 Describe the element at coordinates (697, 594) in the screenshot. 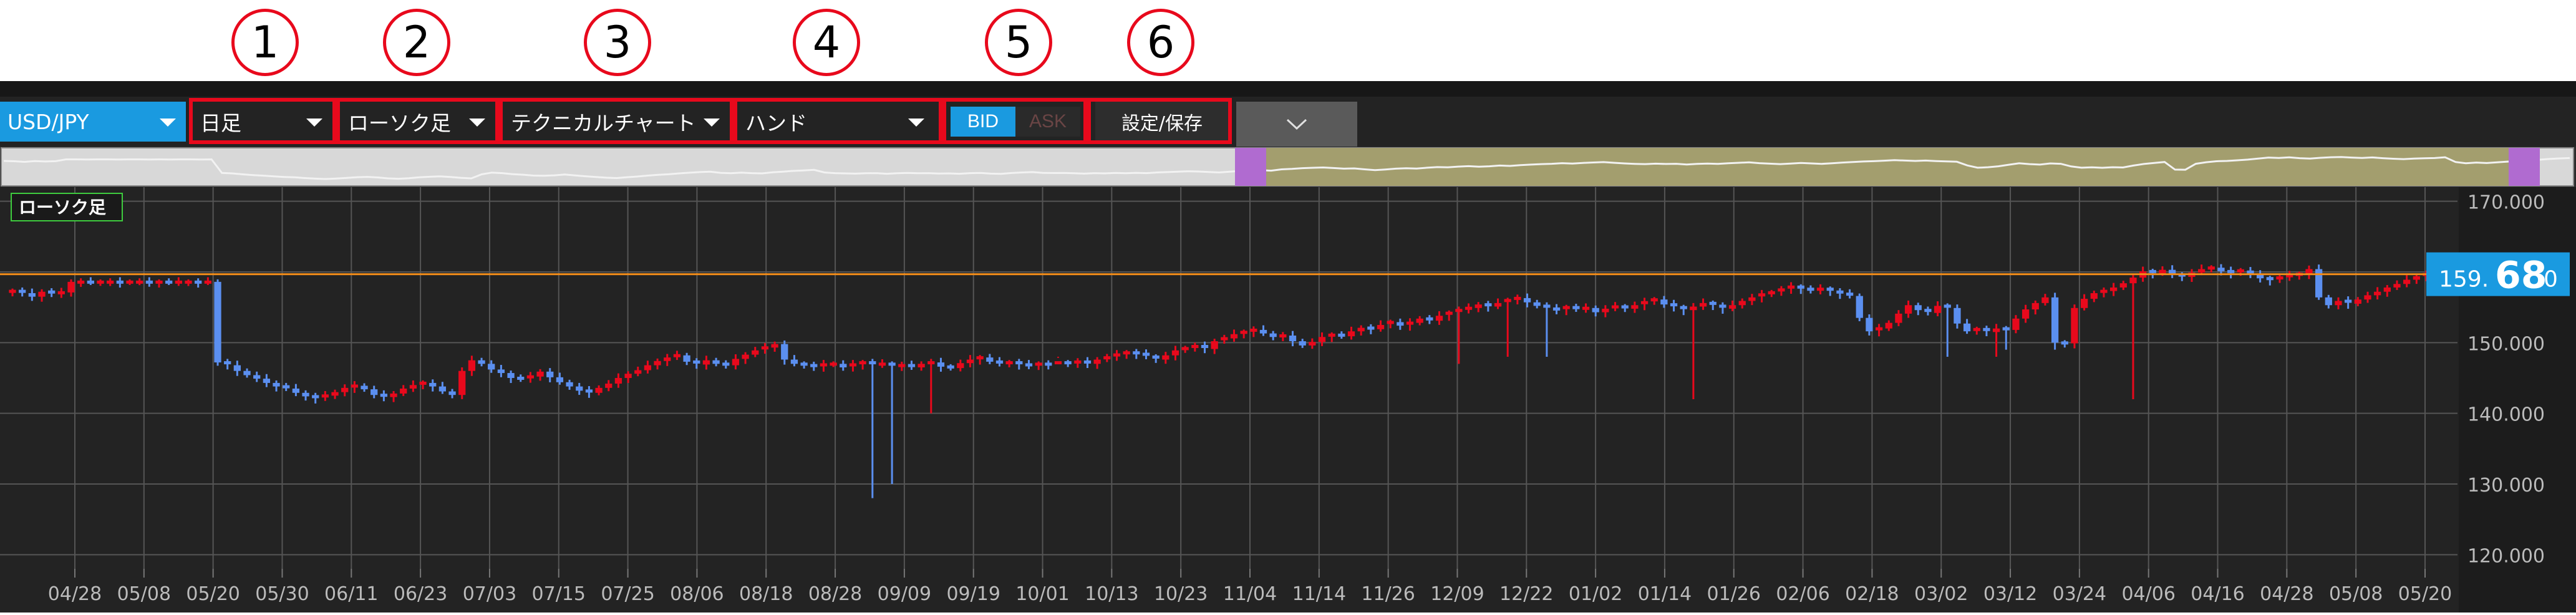

I see `x-tick-label: 08/06` at that location.